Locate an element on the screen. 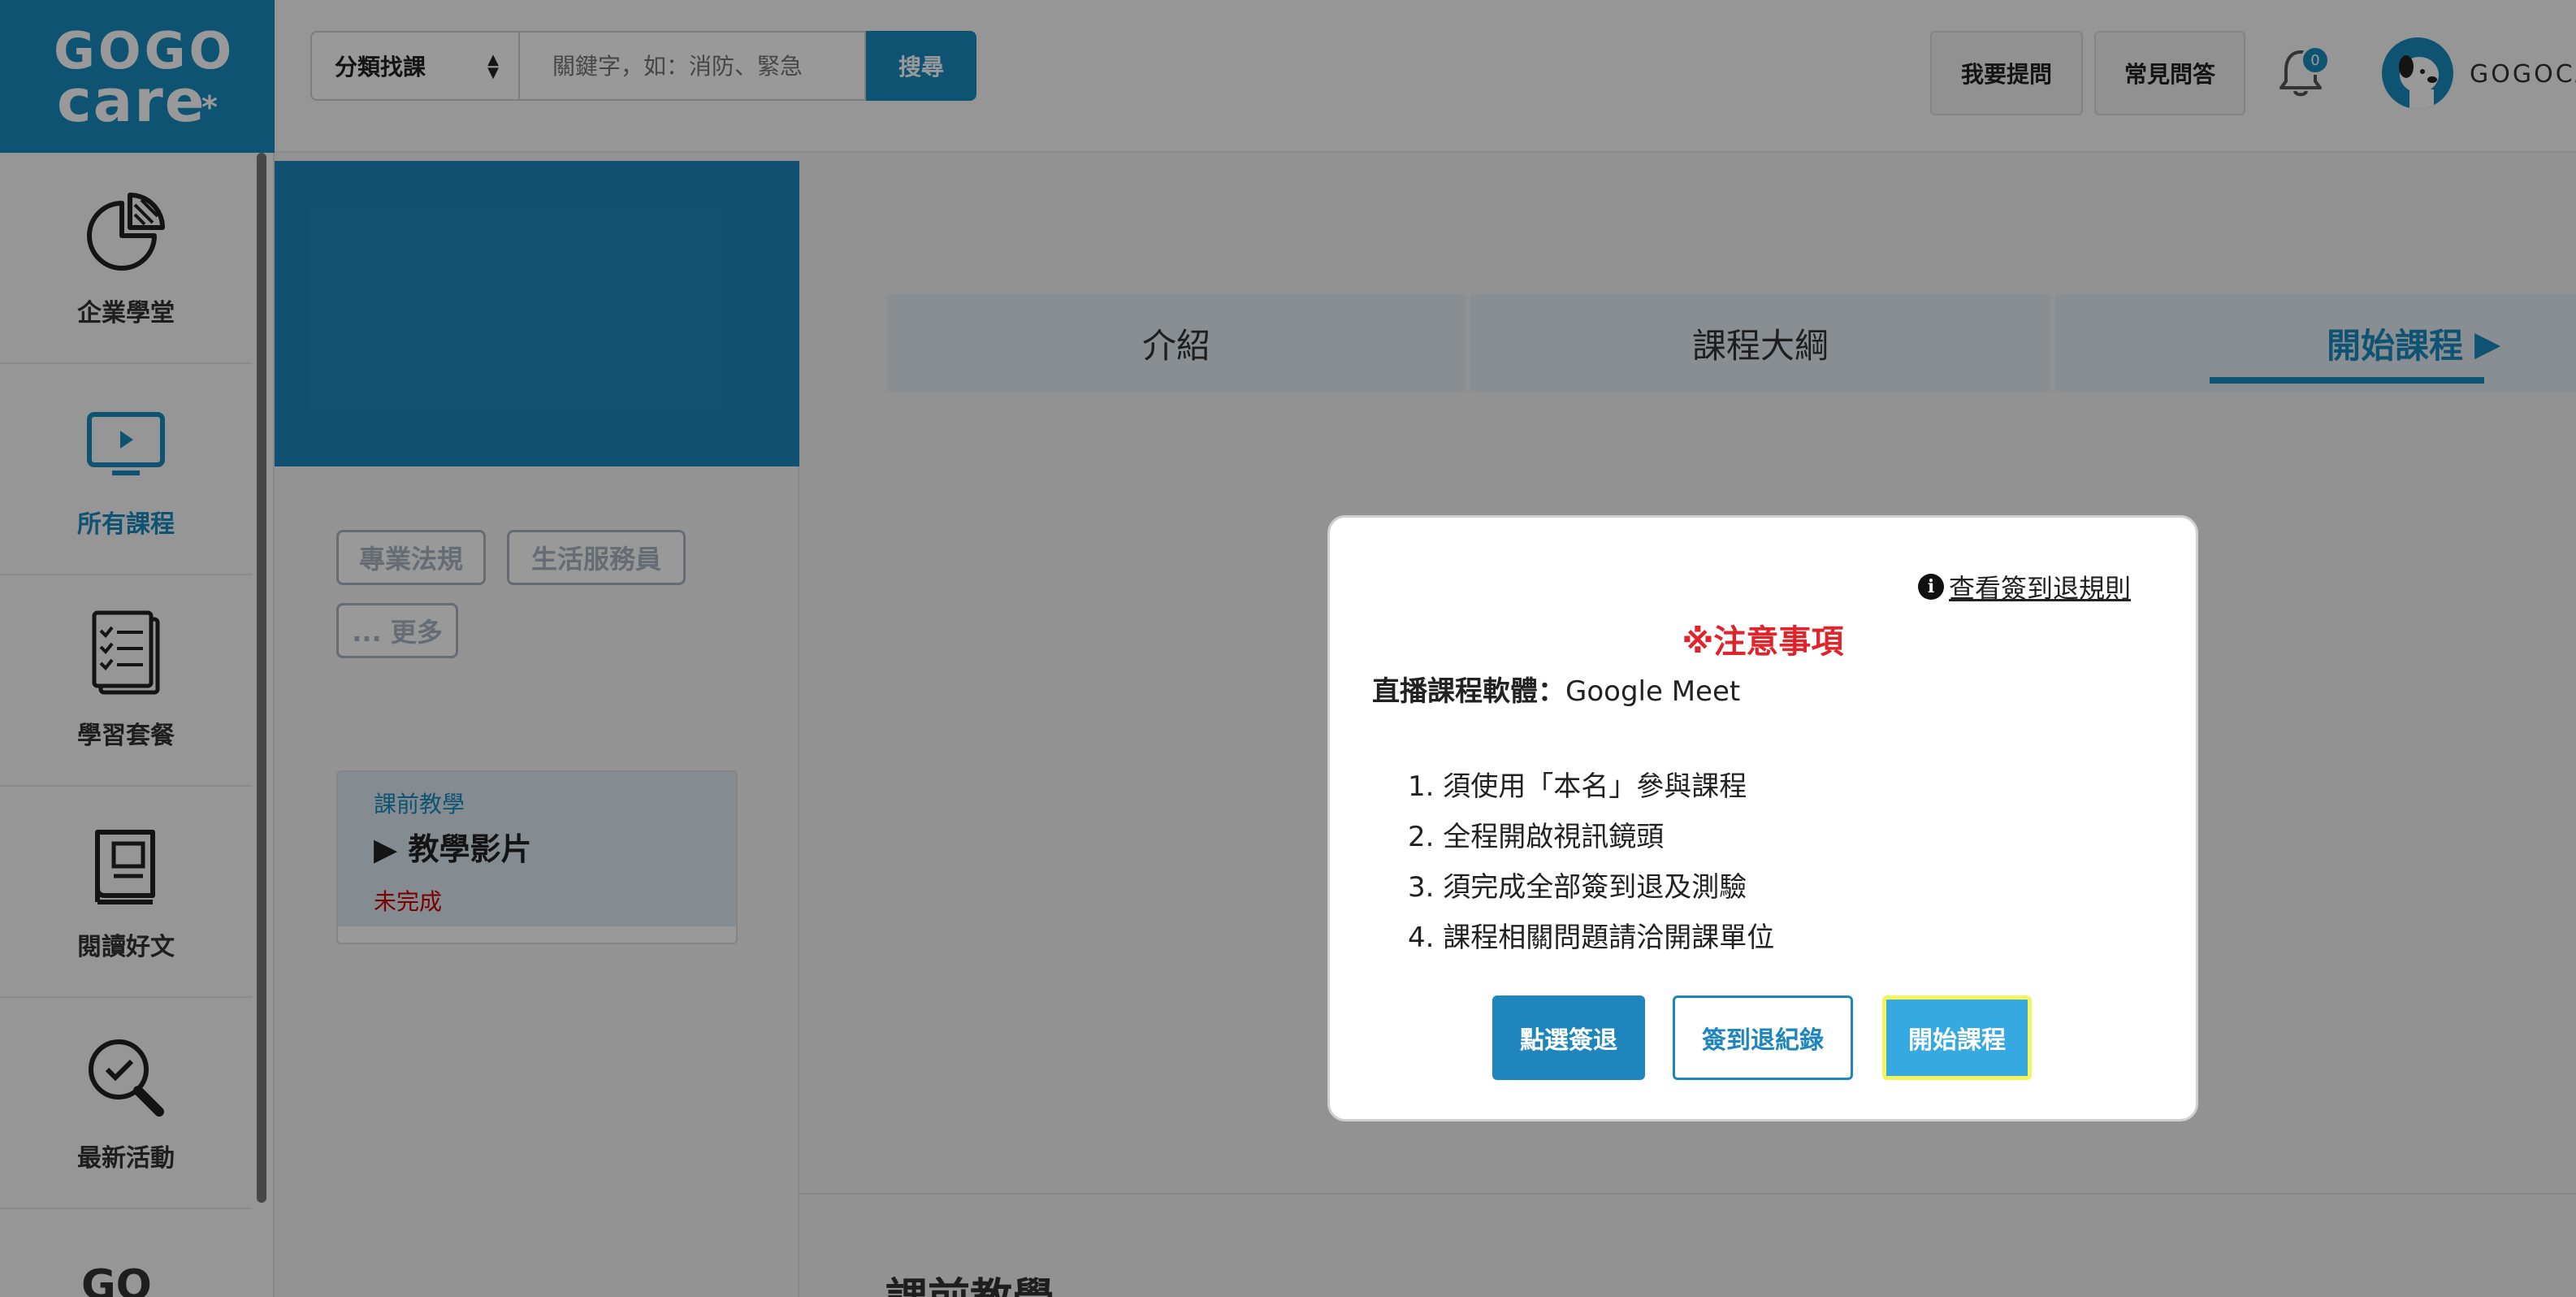 The image size is (2576, 1297). monitor-play-icon is located at coordinates (126, 443).